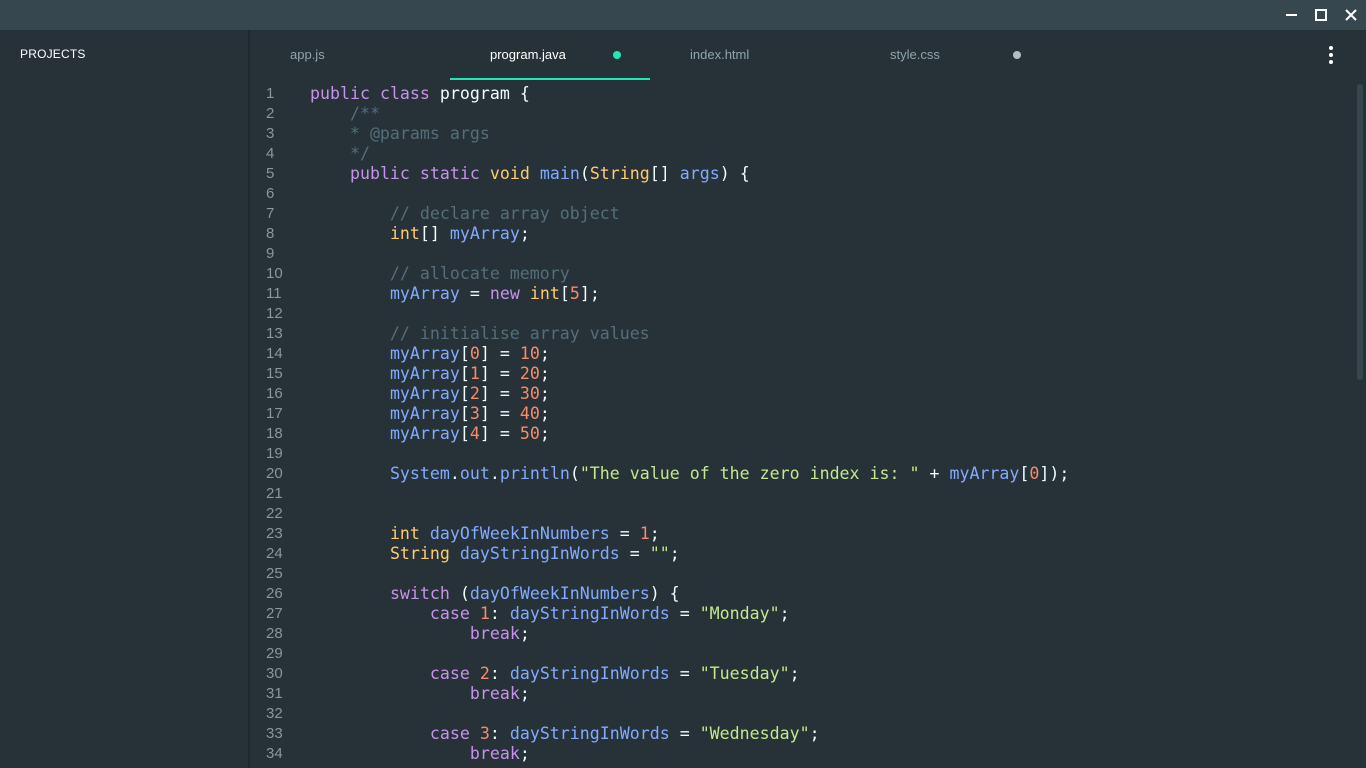 This screenshot has width=1366, height=768. I want to click on editor-scrollbar, so click(1360, 232).